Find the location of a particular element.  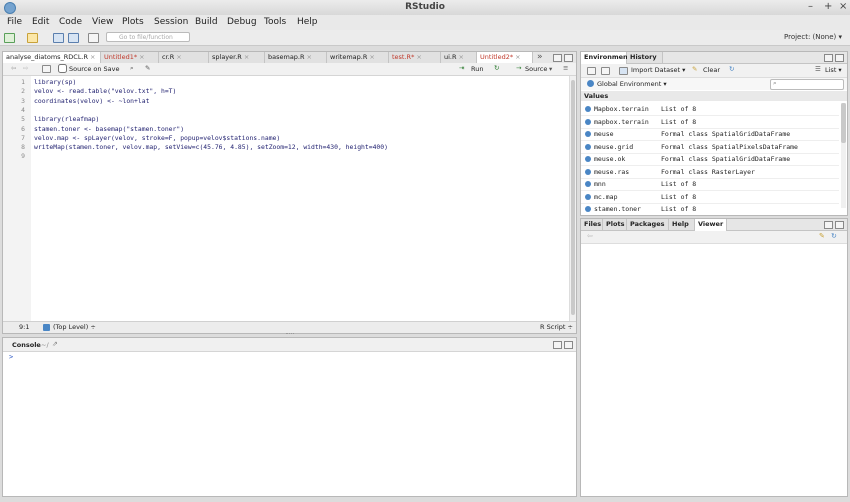

env-row: stamen.toner List of 8 is located at coordinates (710, 209).